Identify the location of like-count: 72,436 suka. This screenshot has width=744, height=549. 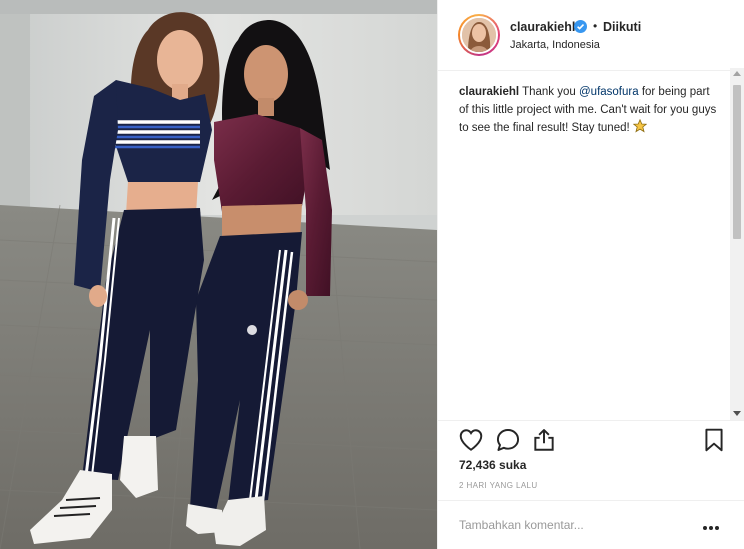
(492, 465).